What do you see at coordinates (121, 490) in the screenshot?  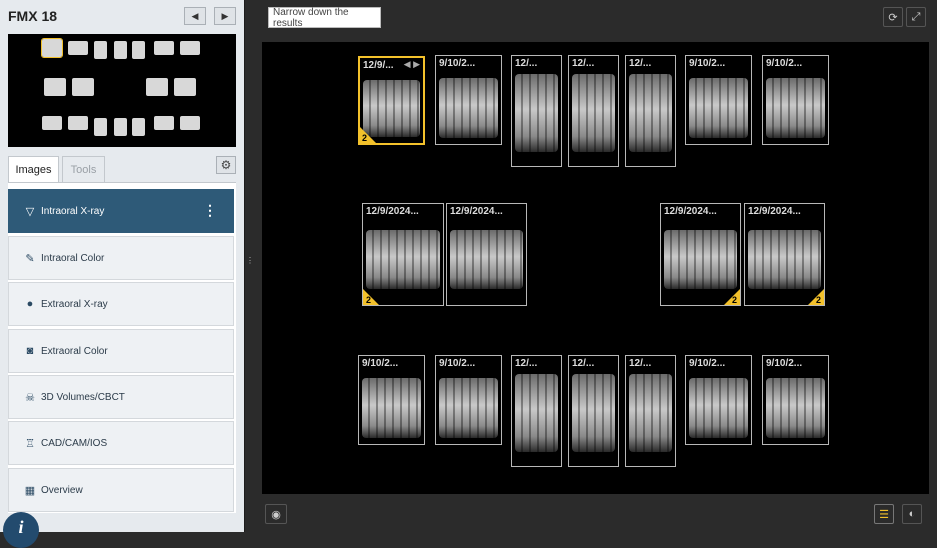 I see `category-overview: ▦ Overview` at bounding box center [121, 490].